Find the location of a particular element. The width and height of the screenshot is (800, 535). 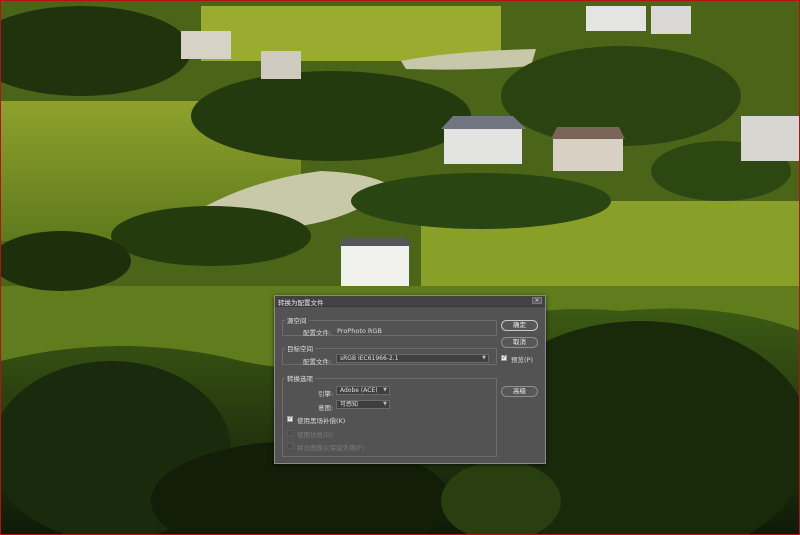

flatten-image-label: 拼合图像以保留外观(F) is located at coordinates (331, 448).